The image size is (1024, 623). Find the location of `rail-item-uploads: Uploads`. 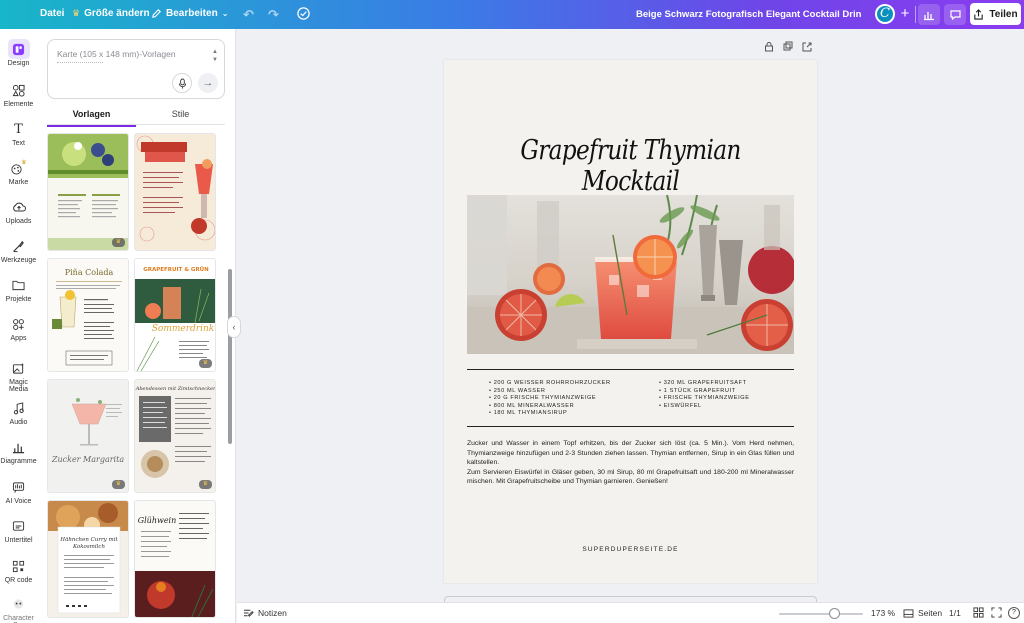

rail-item-uploads: Uploads is located at coordinates (18, 211).